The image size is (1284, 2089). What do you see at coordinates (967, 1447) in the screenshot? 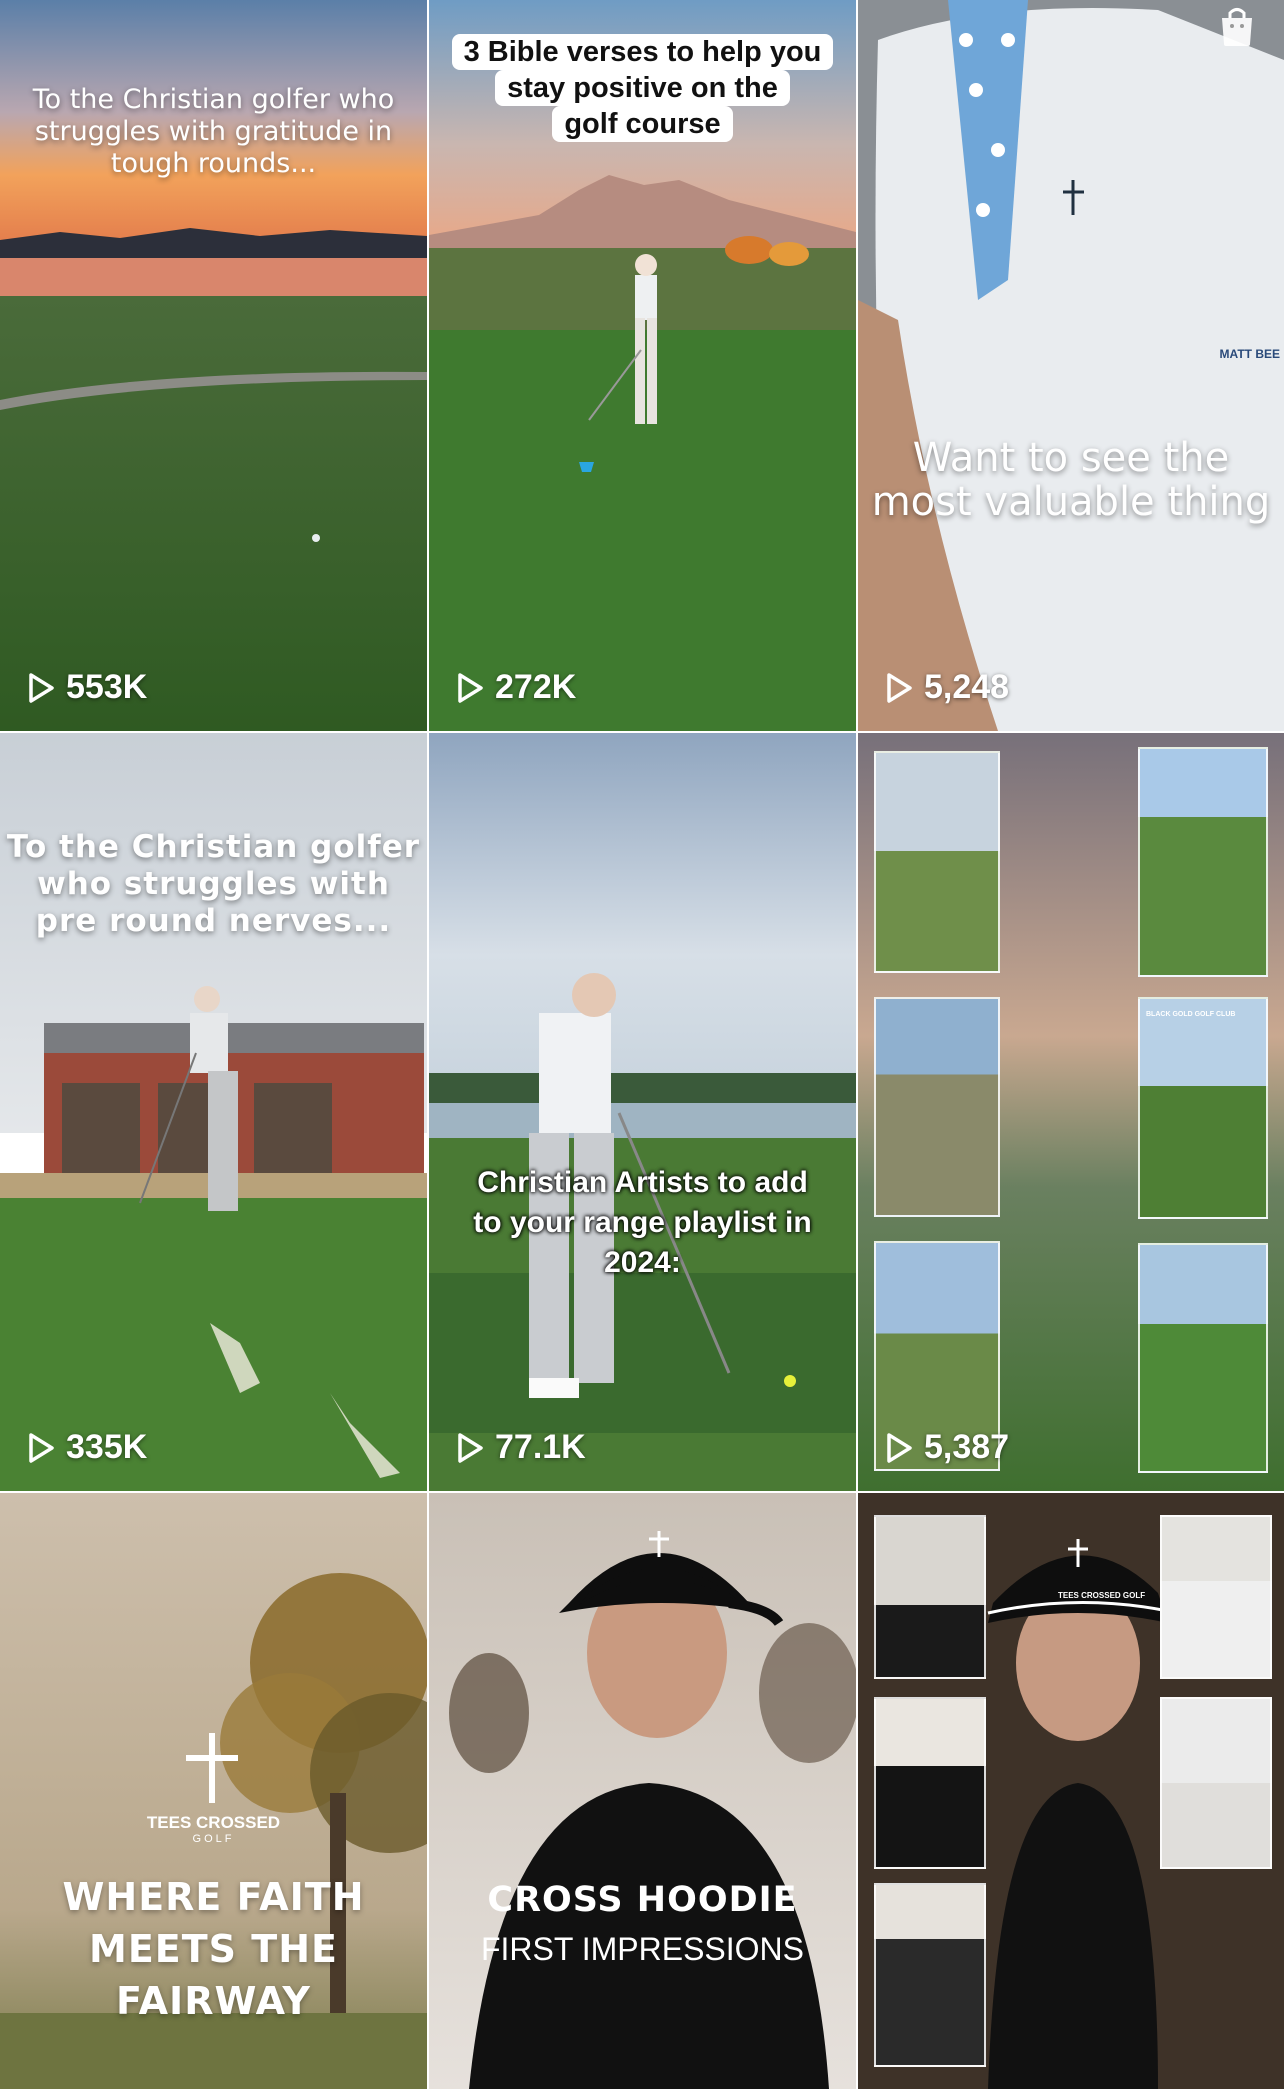
I see `view-count-value: 5,387` at bounding box center [967, 1447].